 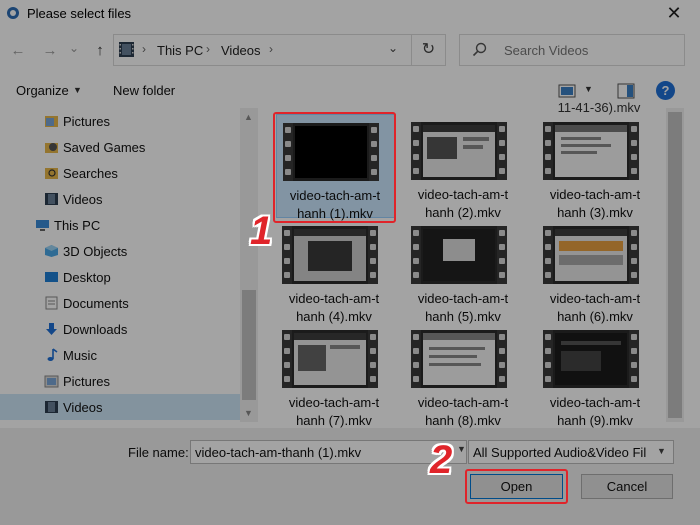 I want to click on sidebar-item-documents: Documents, so click(x=120, y=303).